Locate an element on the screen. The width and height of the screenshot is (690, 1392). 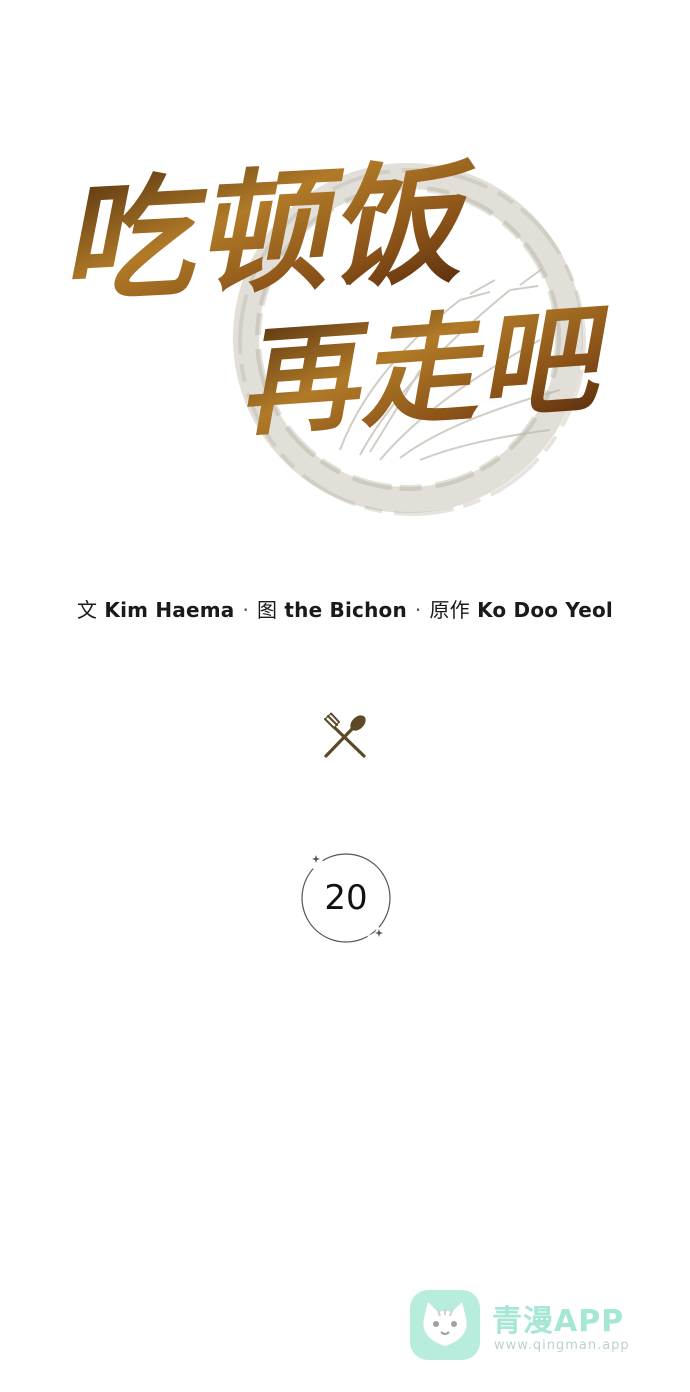
title-line-2: 再走吧 is located at coordinates (426, 370).